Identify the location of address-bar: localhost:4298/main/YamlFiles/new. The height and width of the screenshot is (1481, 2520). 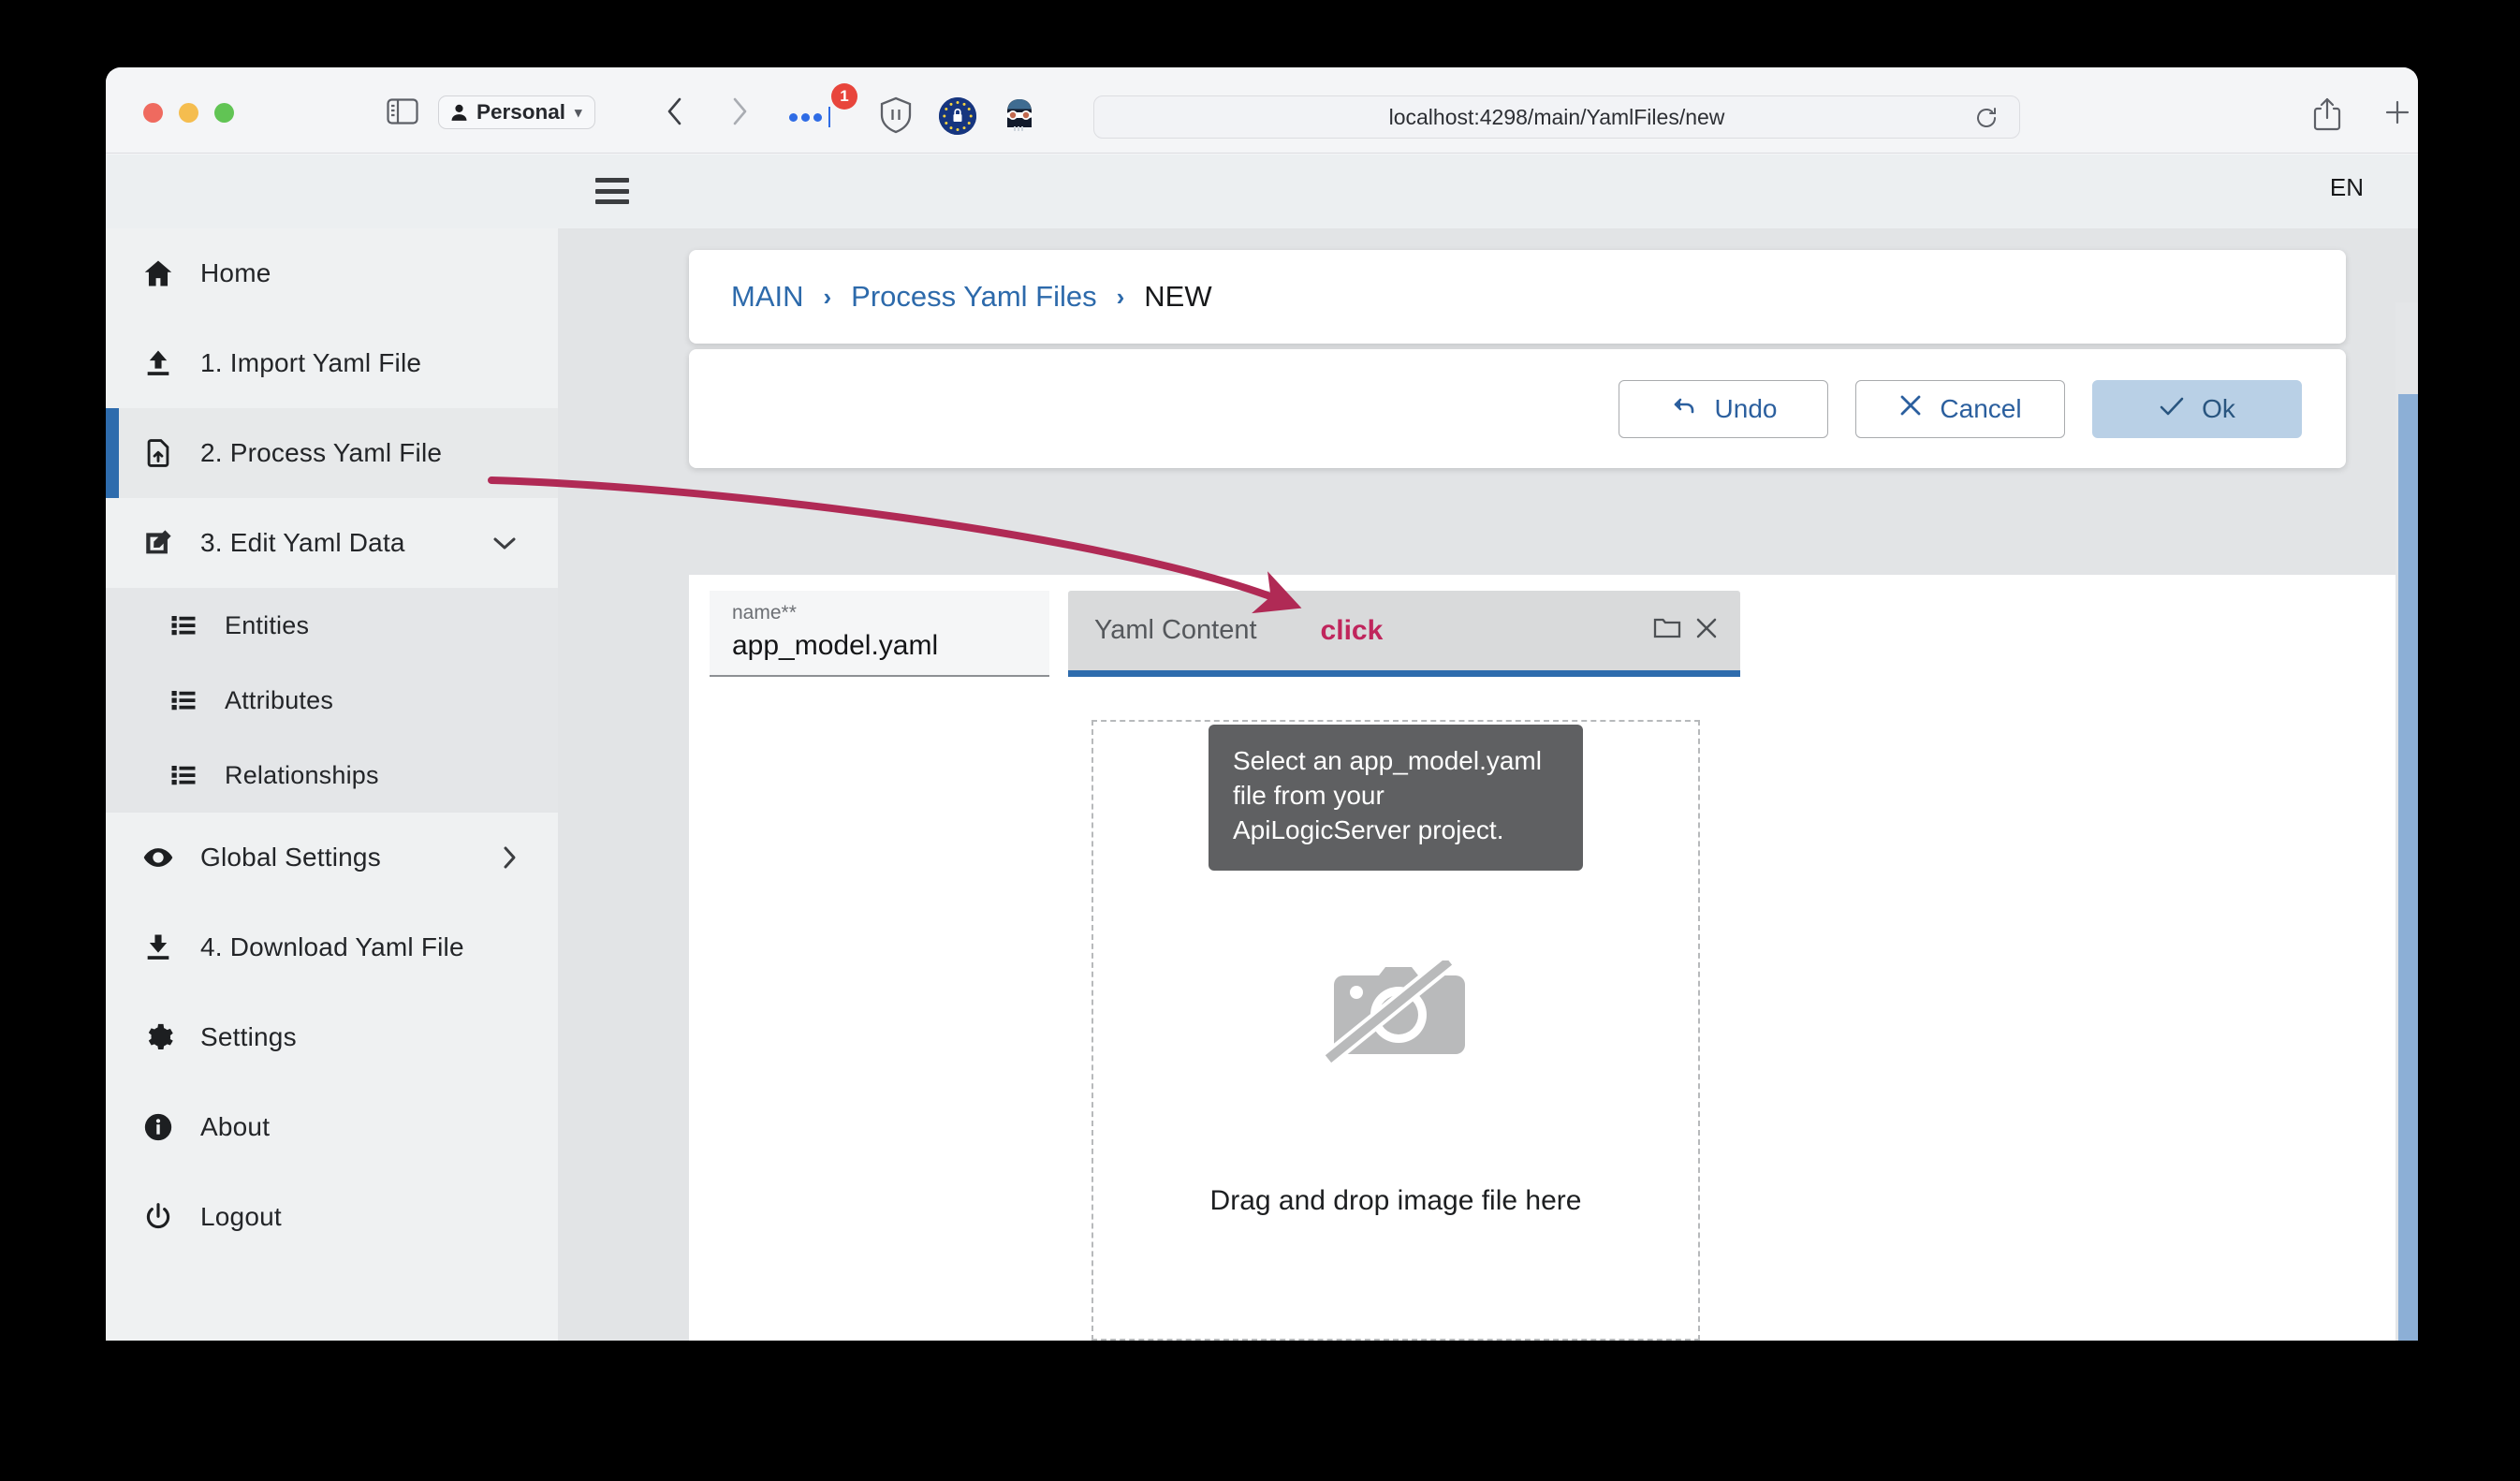
(1556, 117).